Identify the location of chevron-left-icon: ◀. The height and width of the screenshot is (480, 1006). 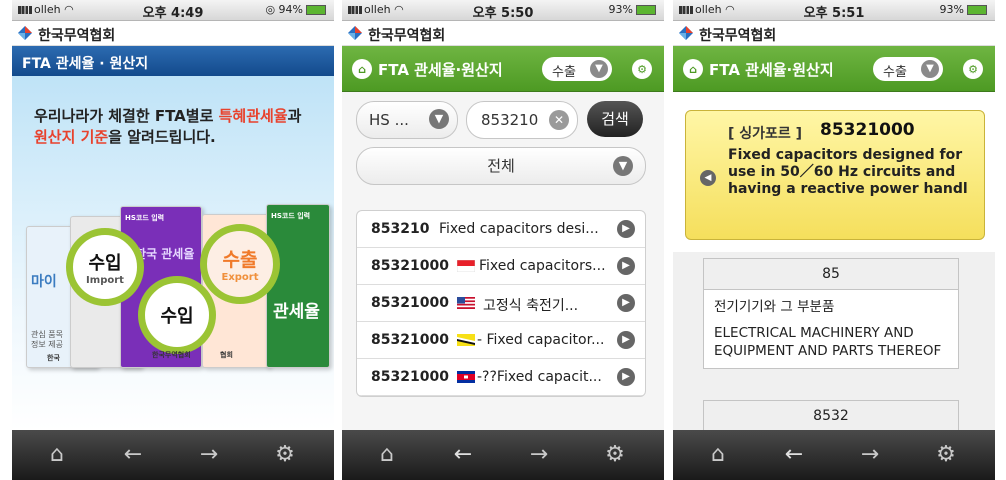
(708, 178).